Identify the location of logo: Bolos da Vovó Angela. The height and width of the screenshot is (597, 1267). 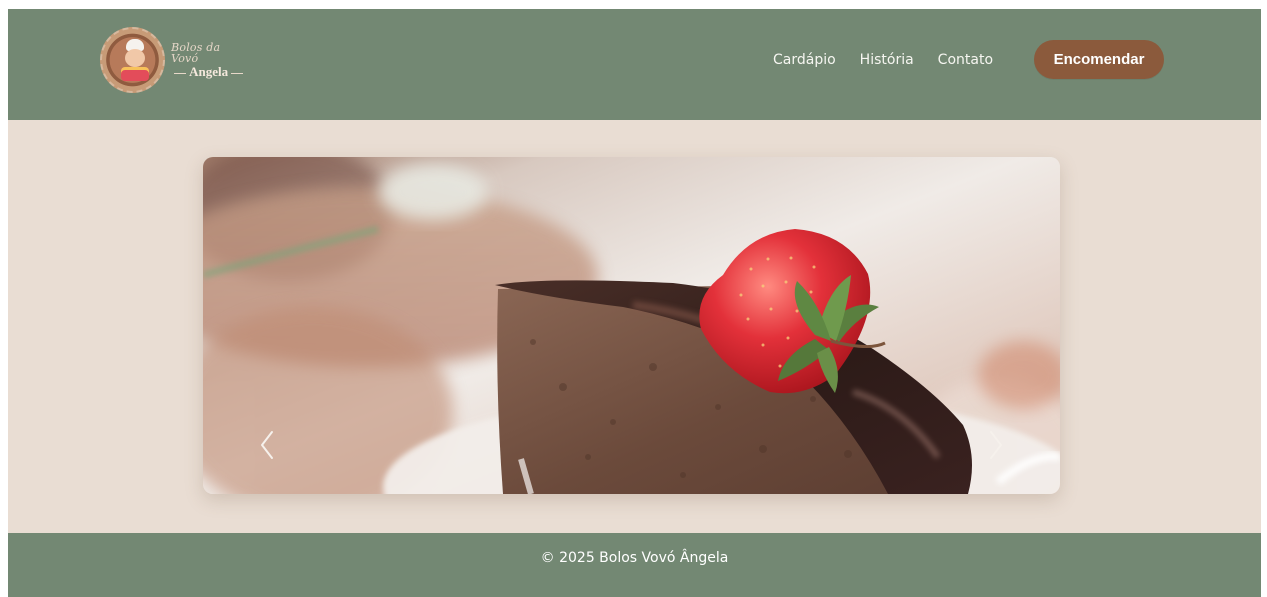
(175, 60).